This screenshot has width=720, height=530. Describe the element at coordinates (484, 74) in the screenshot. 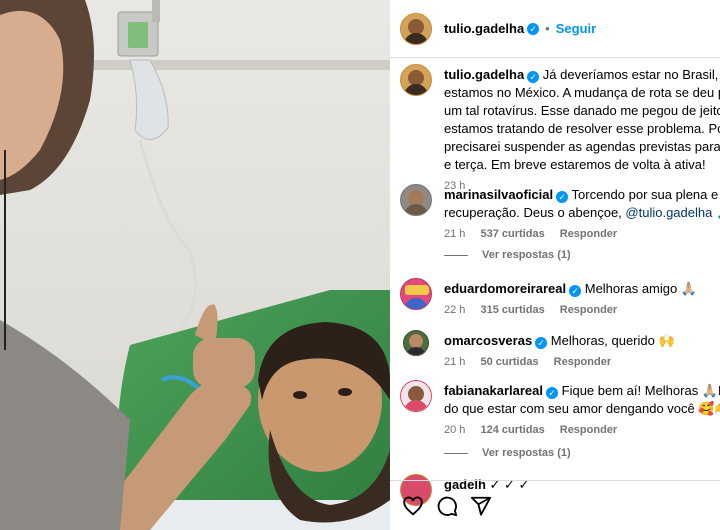

I see `caption-username: tulio.gadelha` at that location.